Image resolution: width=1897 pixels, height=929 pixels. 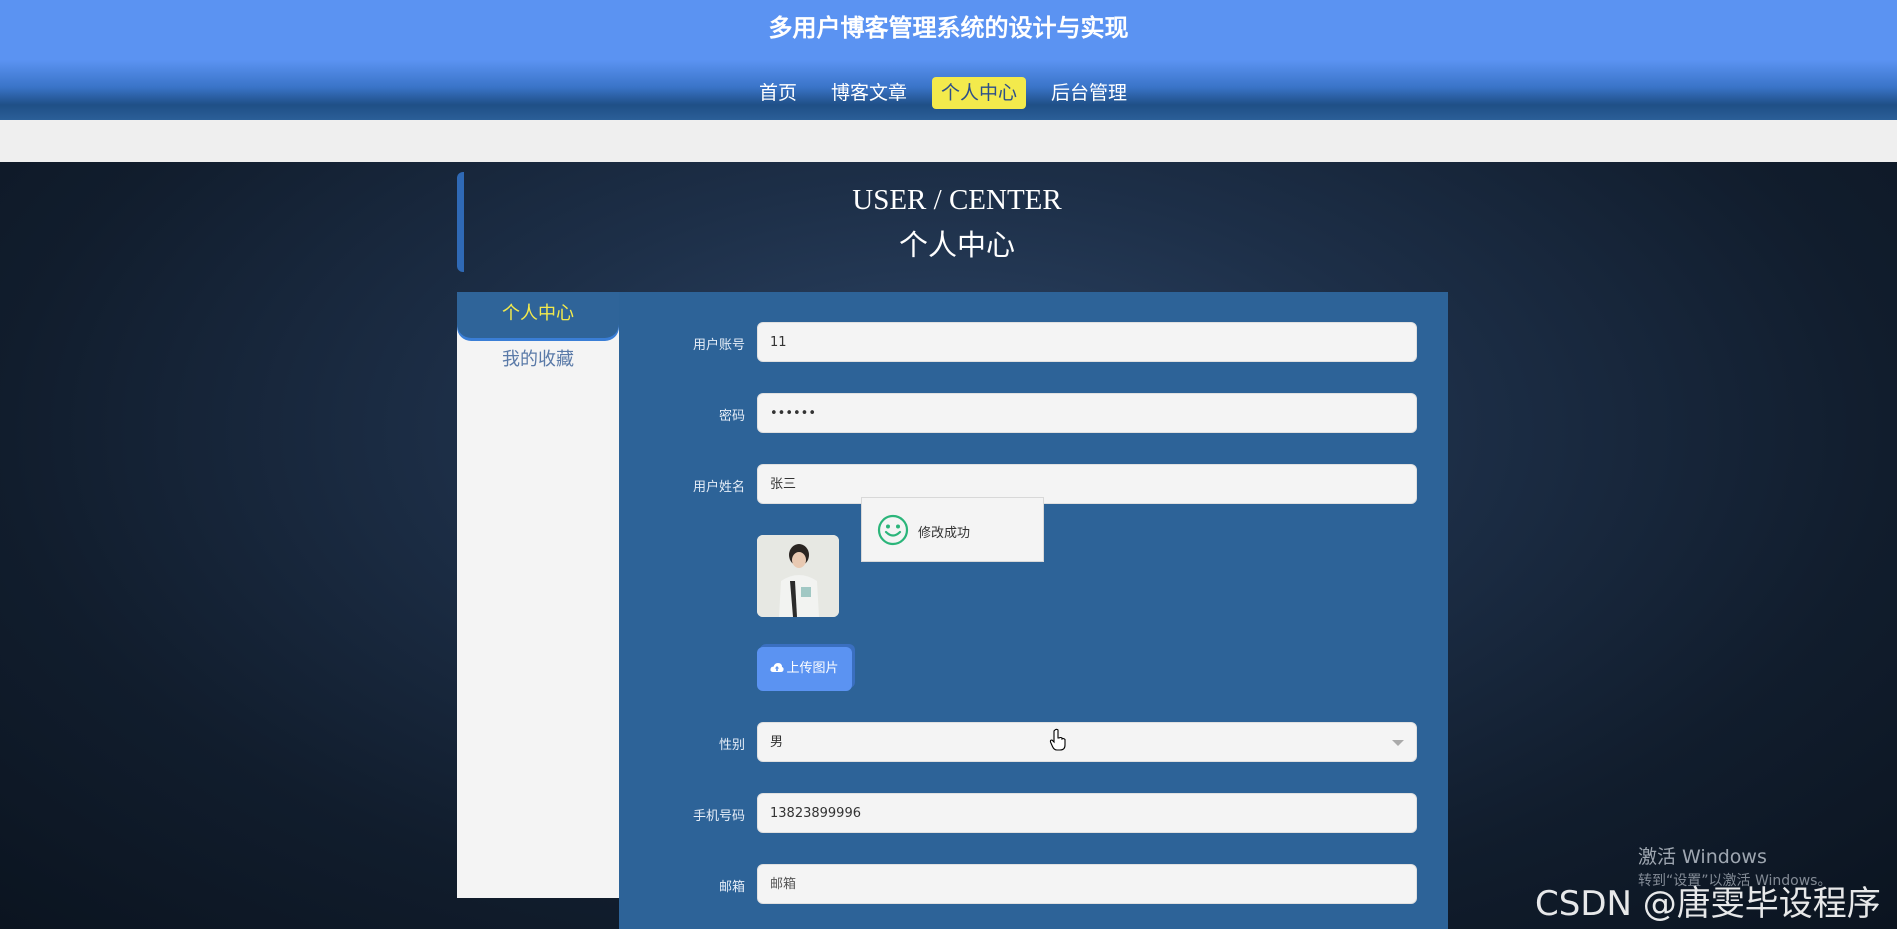 What do you see at coordinates (948, 141) in the screenshot?
I see `breadcrumb-band` at bounding box center [948, 141].